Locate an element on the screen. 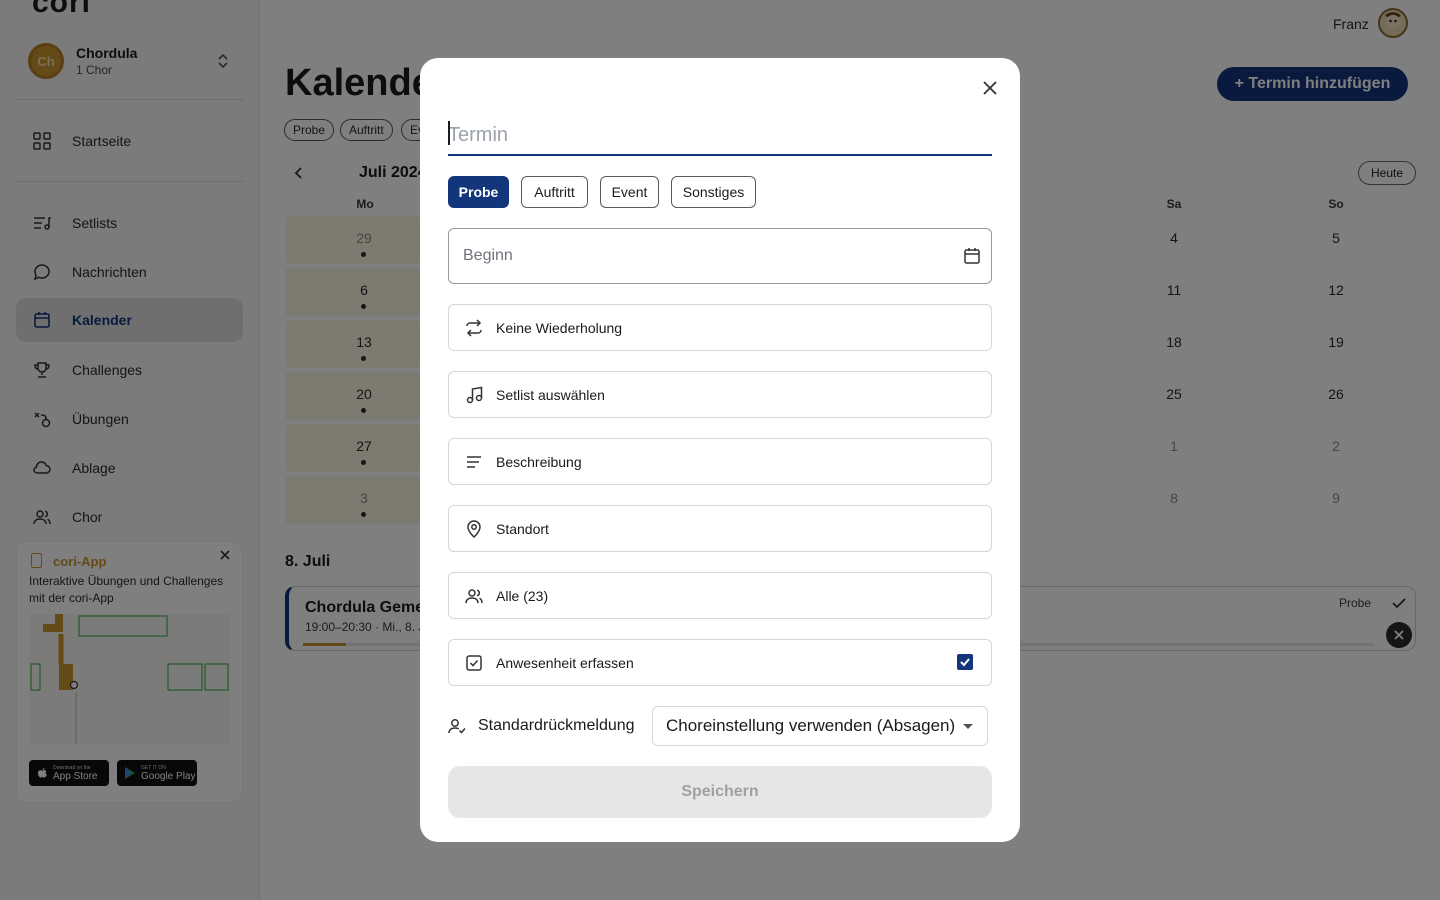  setlist-option-label: Setlist auswählen is located at coordinates (550, 394).